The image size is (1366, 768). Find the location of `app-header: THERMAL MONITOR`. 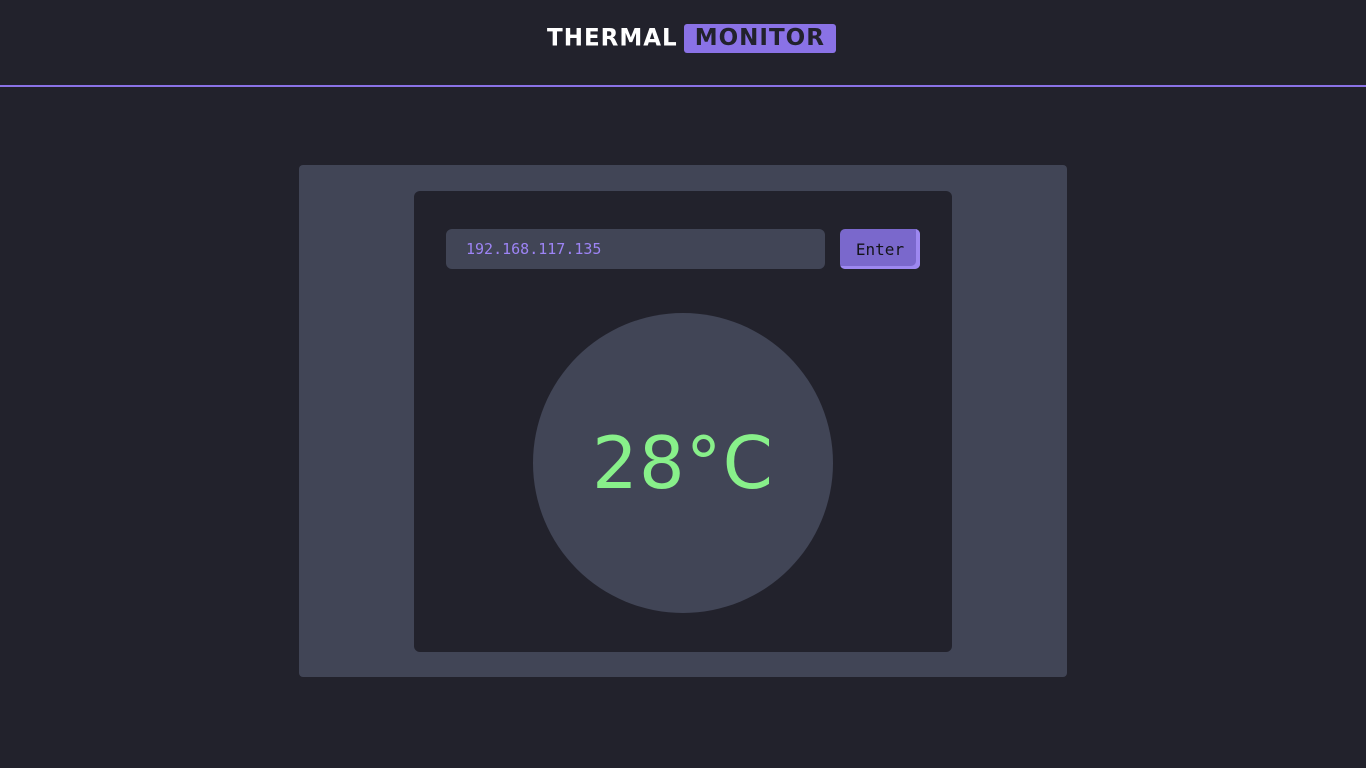

app-header: THERMAL MONITOR is located at coordinates (683, 43).